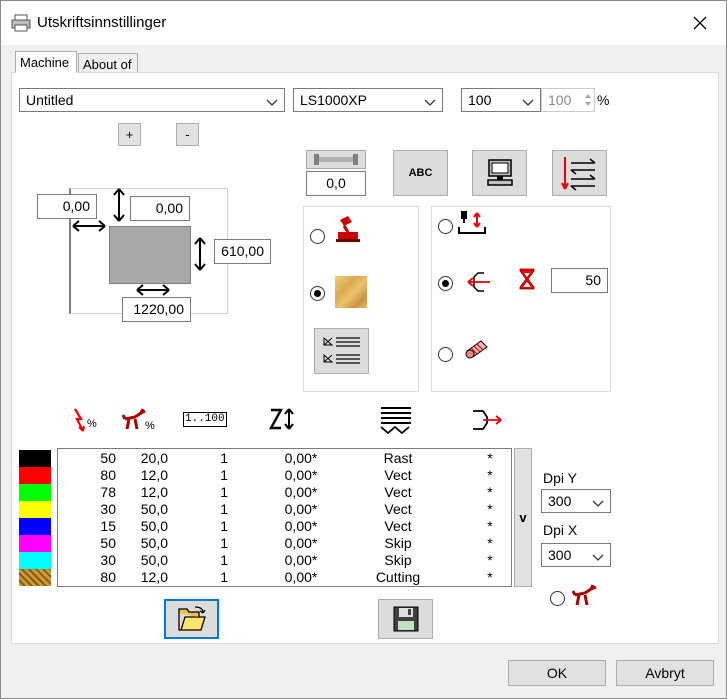  Describe the element at coordinates (35, 492) in the screenshot. I see `color-swatch-green` at that location.